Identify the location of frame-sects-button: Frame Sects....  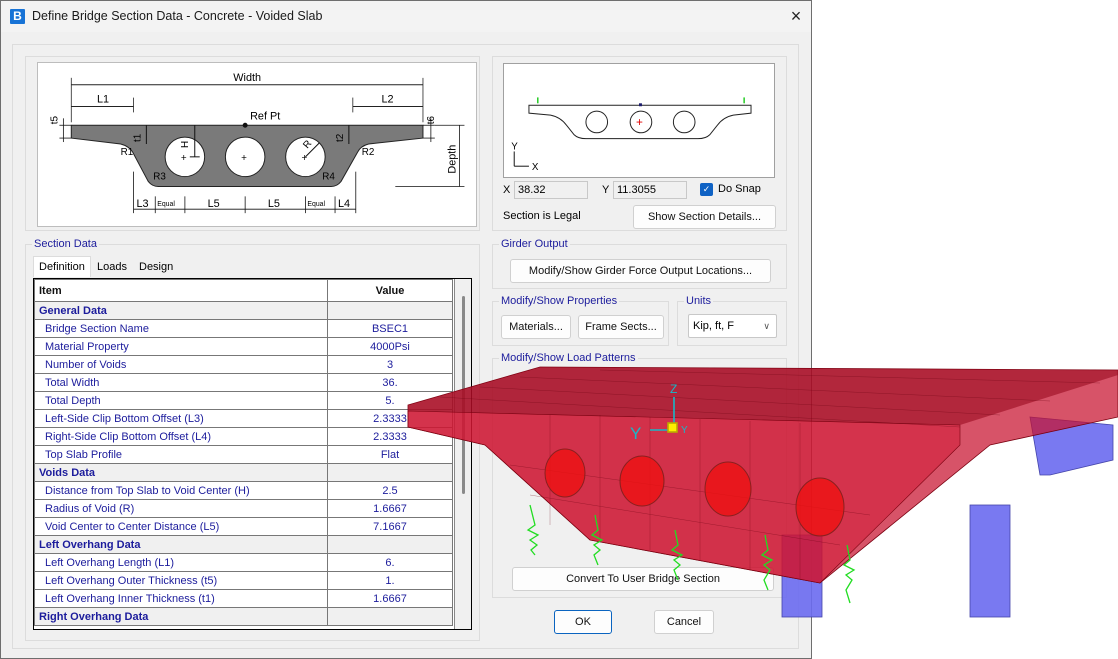
(621, 327).